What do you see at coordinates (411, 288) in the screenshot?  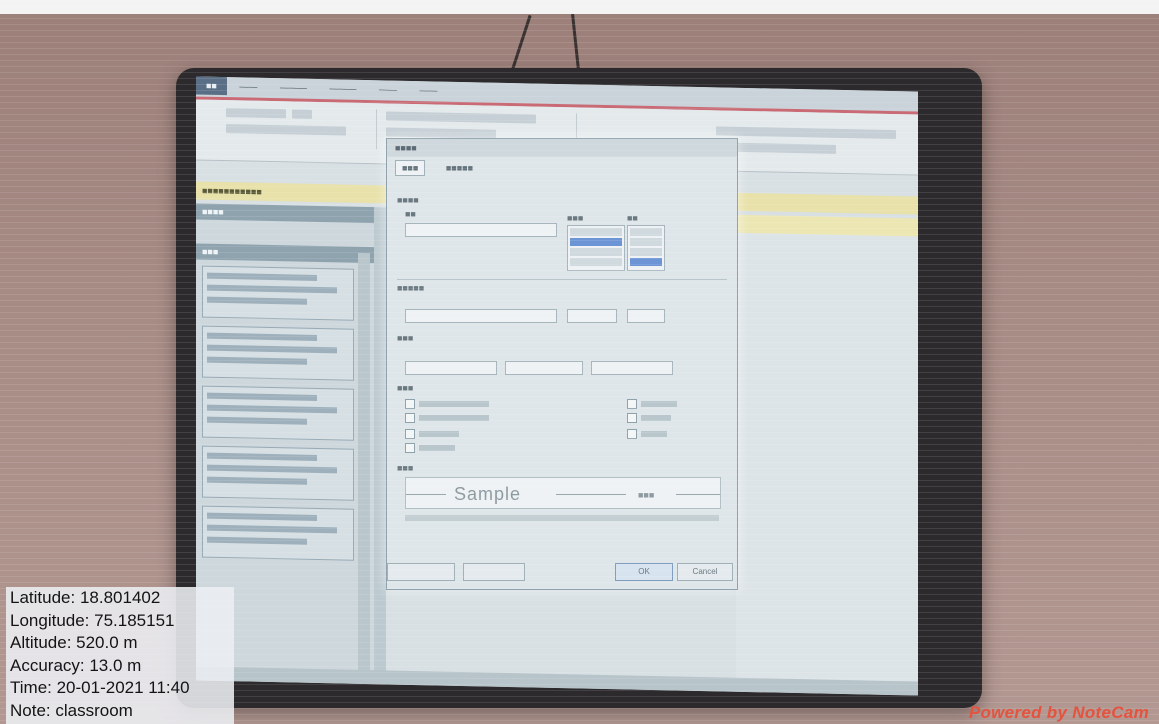 I see `section-label: ■■■■■` at bounding box center [411, 288].